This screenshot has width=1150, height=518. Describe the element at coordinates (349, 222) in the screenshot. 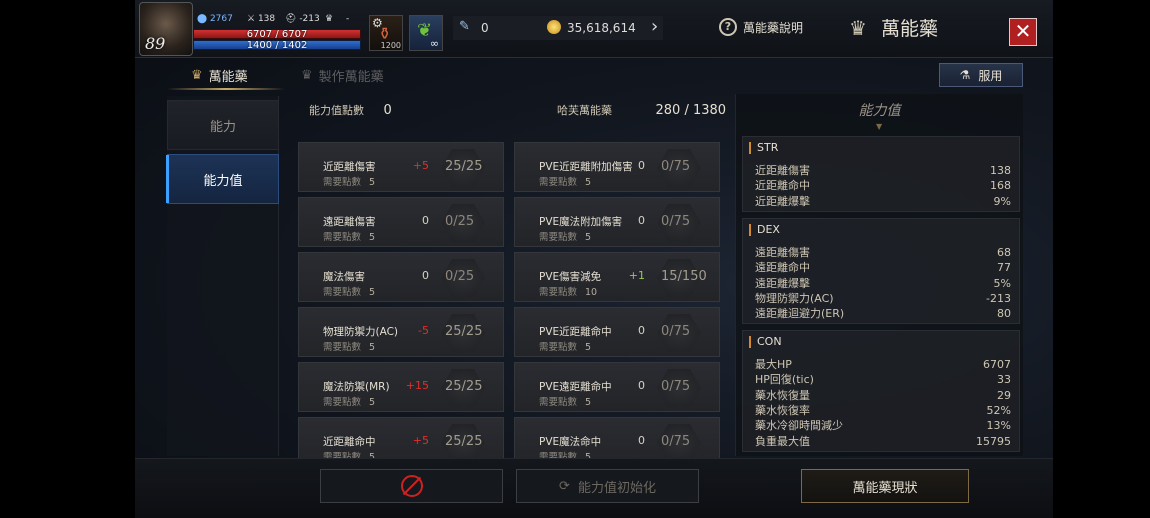

I see `stat-name: 遠距離傷害` at that location.